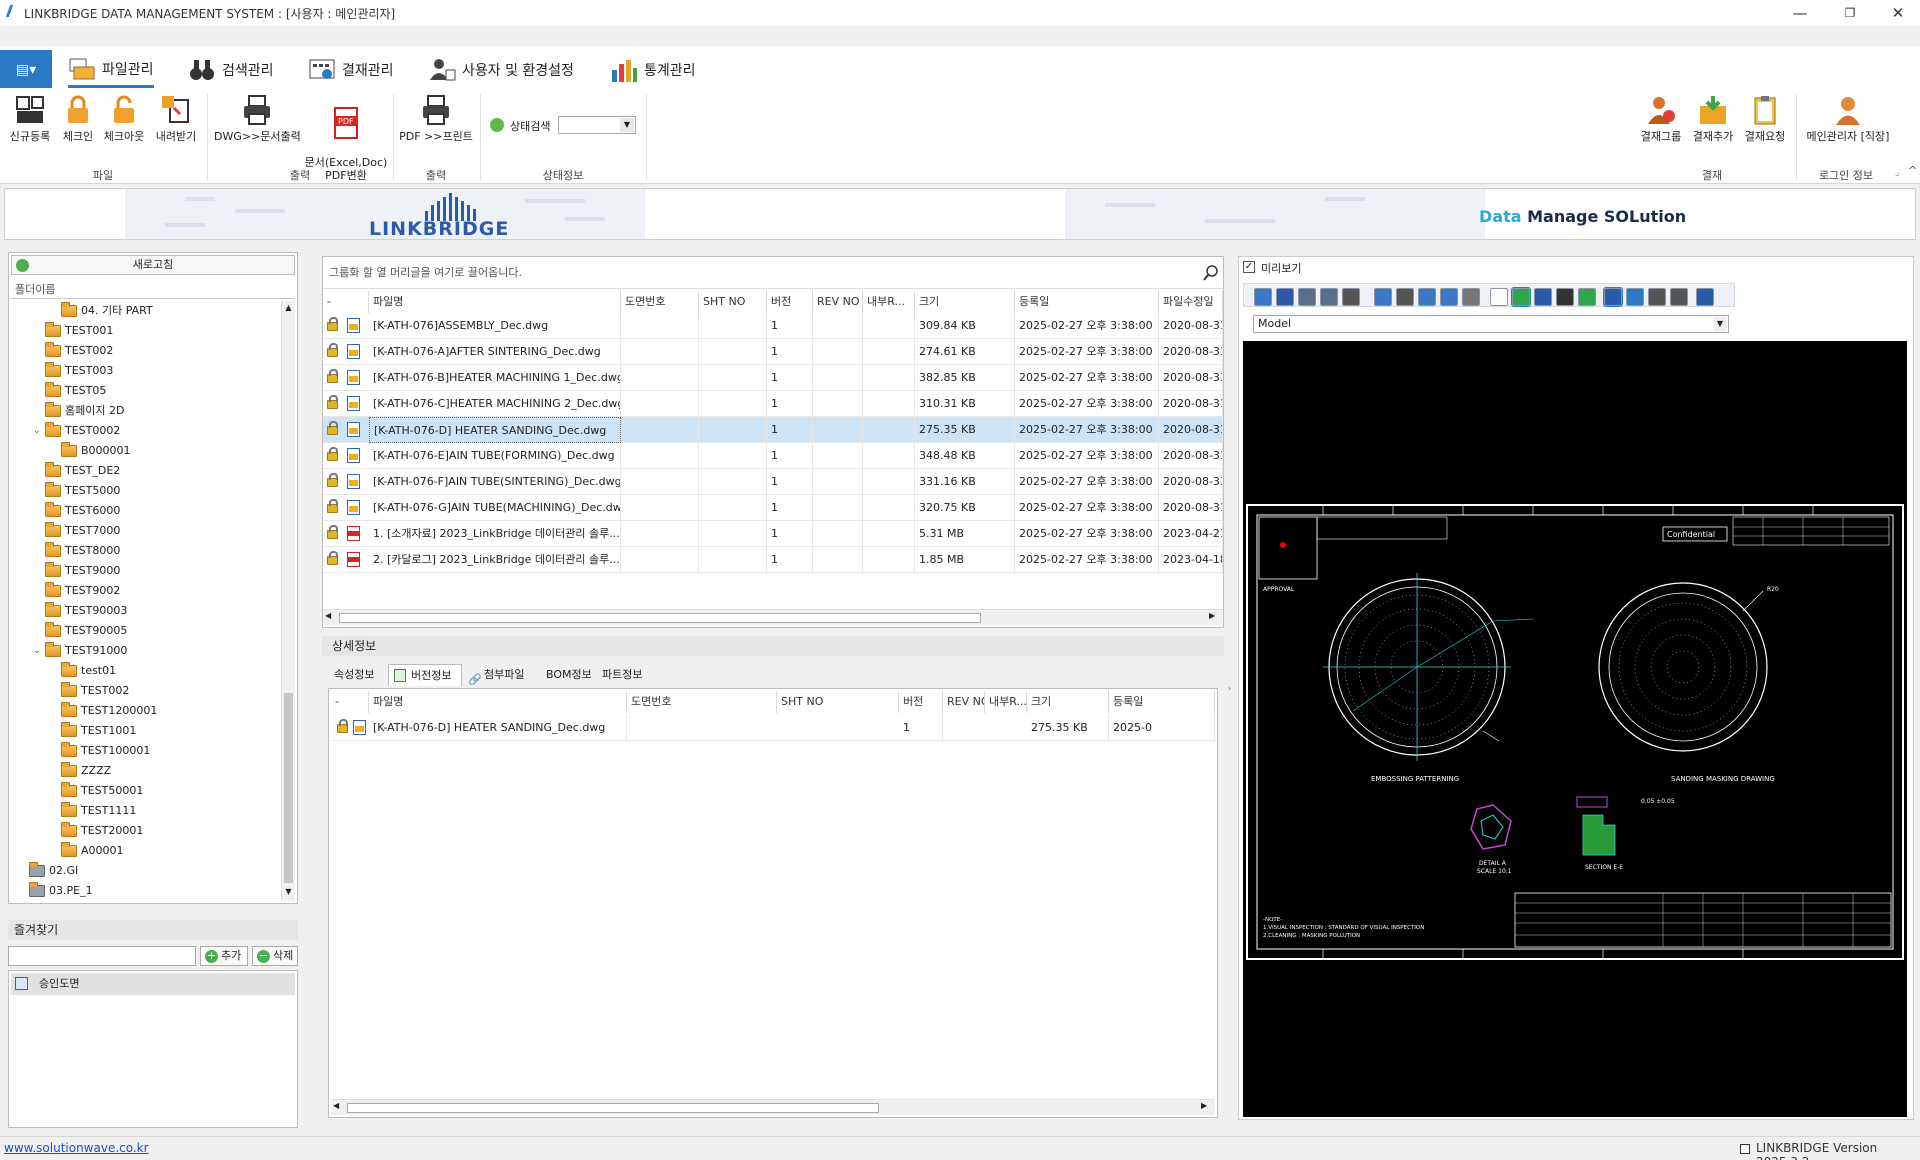 This screenshot has width=1920, height=1160. I want to click on print-icon, so click(1351, 297).